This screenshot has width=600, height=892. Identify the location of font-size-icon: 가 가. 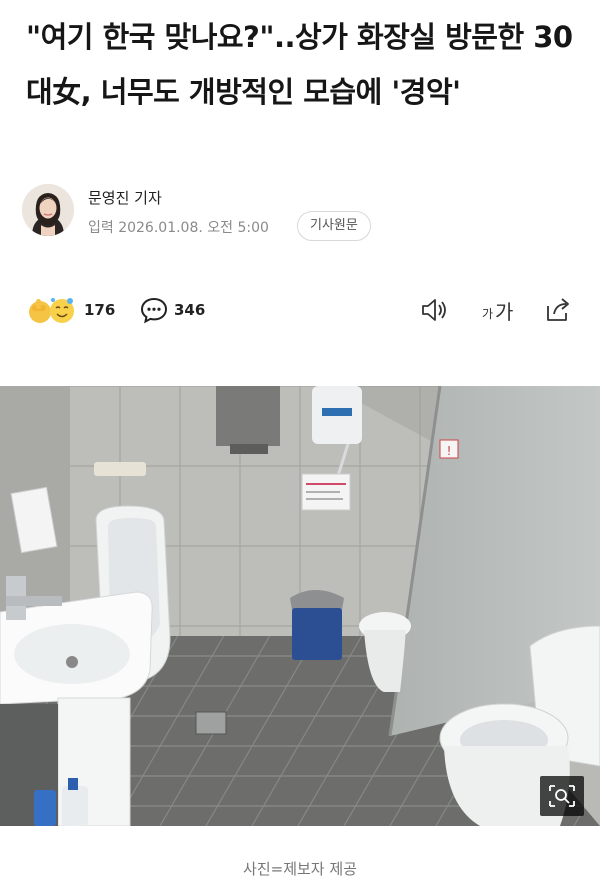
(500, 310).